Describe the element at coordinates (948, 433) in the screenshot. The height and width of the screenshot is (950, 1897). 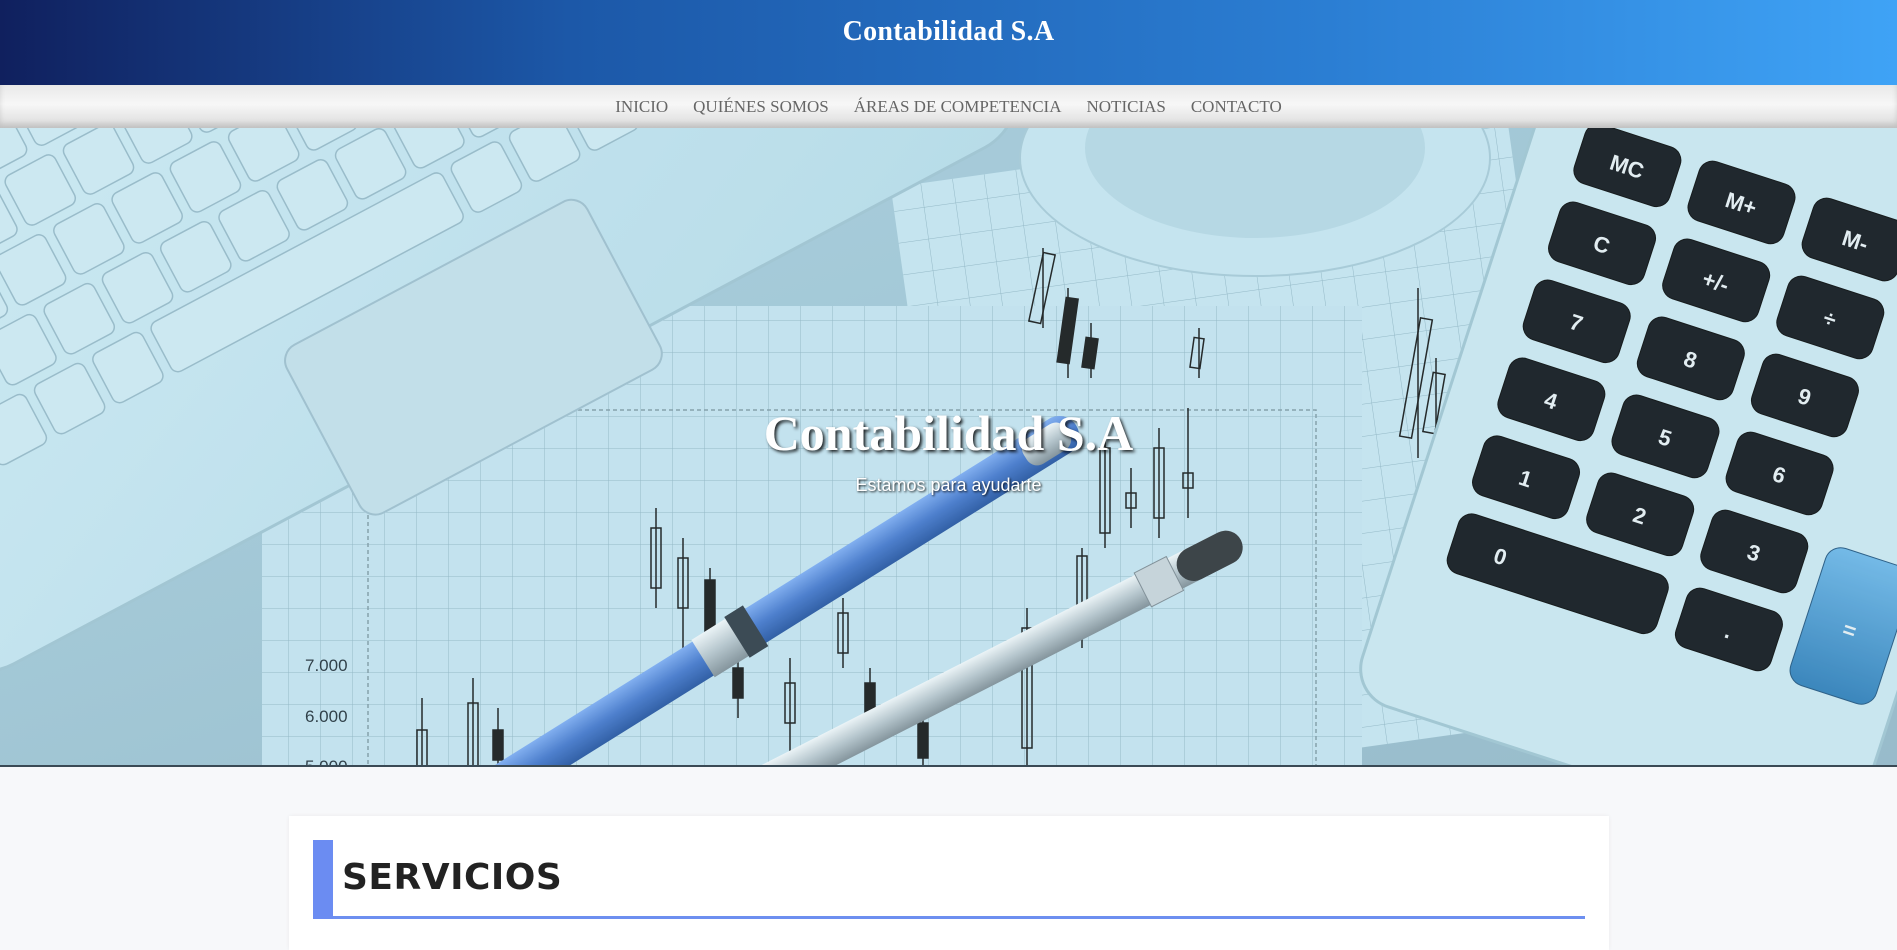
I see `hero-title: Contabilidad S.A` at that location.